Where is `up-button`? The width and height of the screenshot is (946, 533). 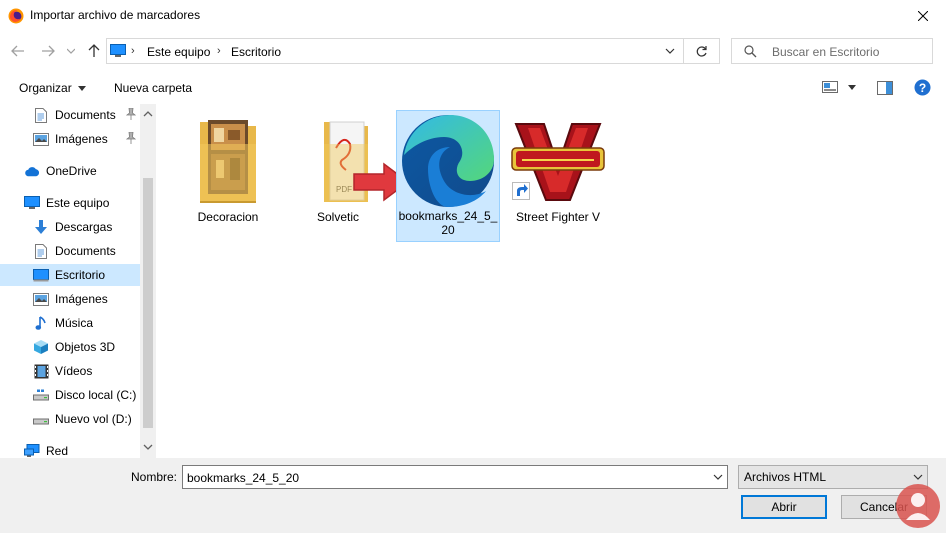 up-button is located at coordinates (94, 51).